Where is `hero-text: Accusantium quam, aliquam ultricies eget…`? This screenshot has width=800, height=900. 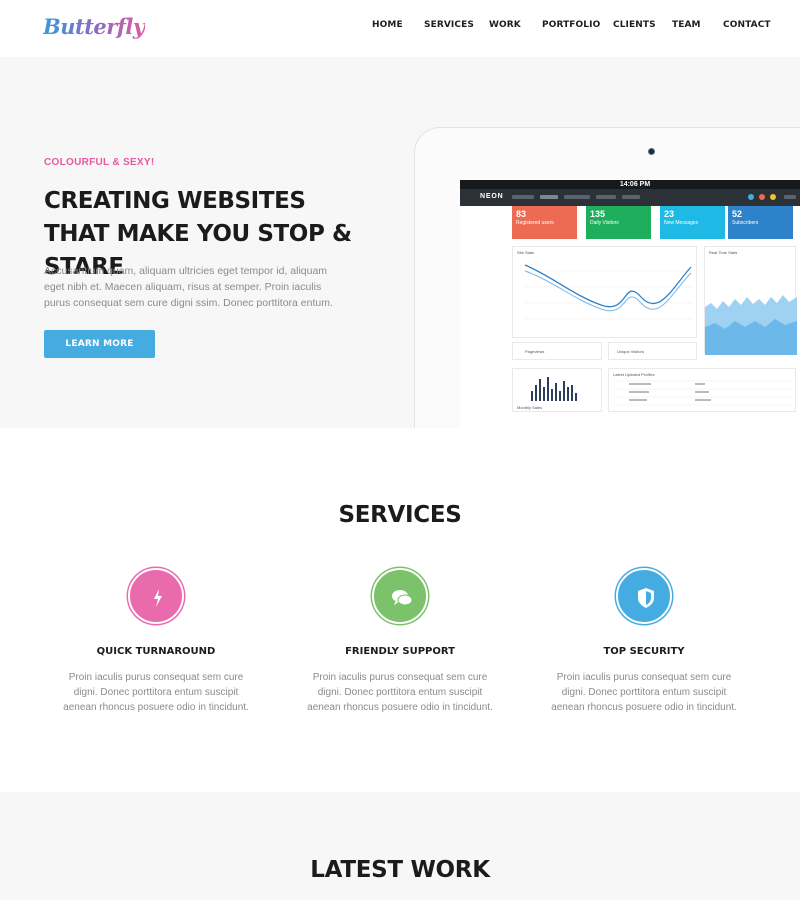
hero-text: Accusantium quam, aliquam ultricies eget… is located at coordinates (188, 287).